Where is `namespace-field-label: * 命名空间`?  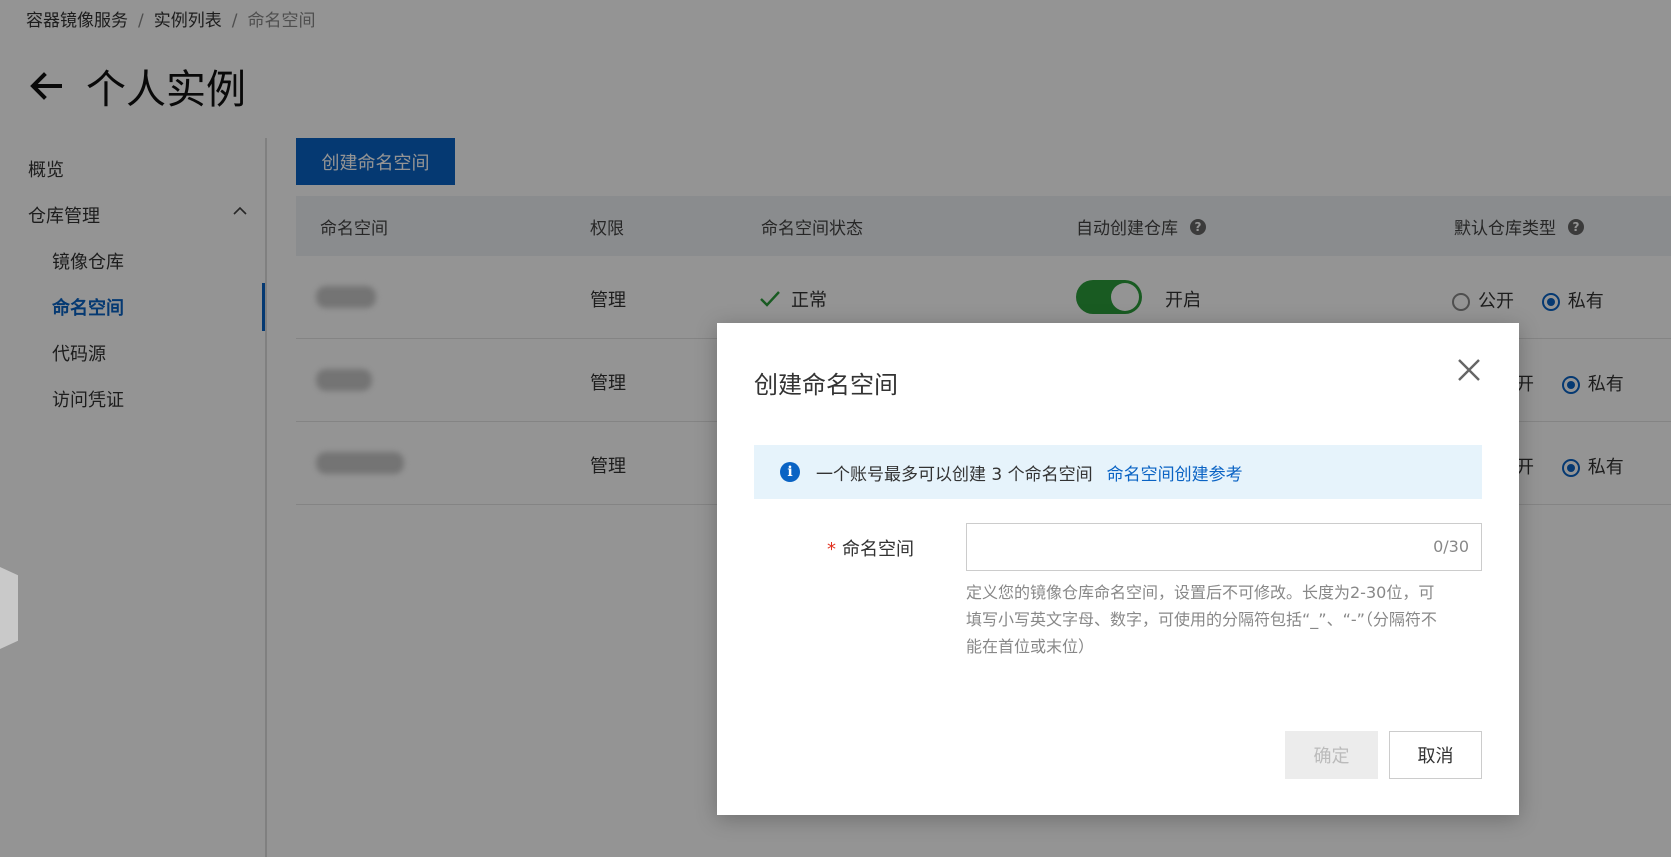 namespace-field-label: * 命名空间 is located at coordinates (870, 548).